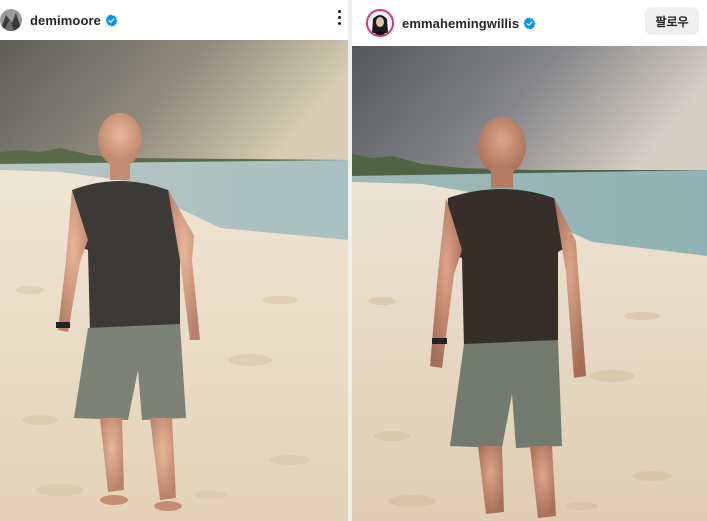 The image size is (707, 521). I want to click on post-header: emmahemingwillis 팔로우, so click(529, 23).